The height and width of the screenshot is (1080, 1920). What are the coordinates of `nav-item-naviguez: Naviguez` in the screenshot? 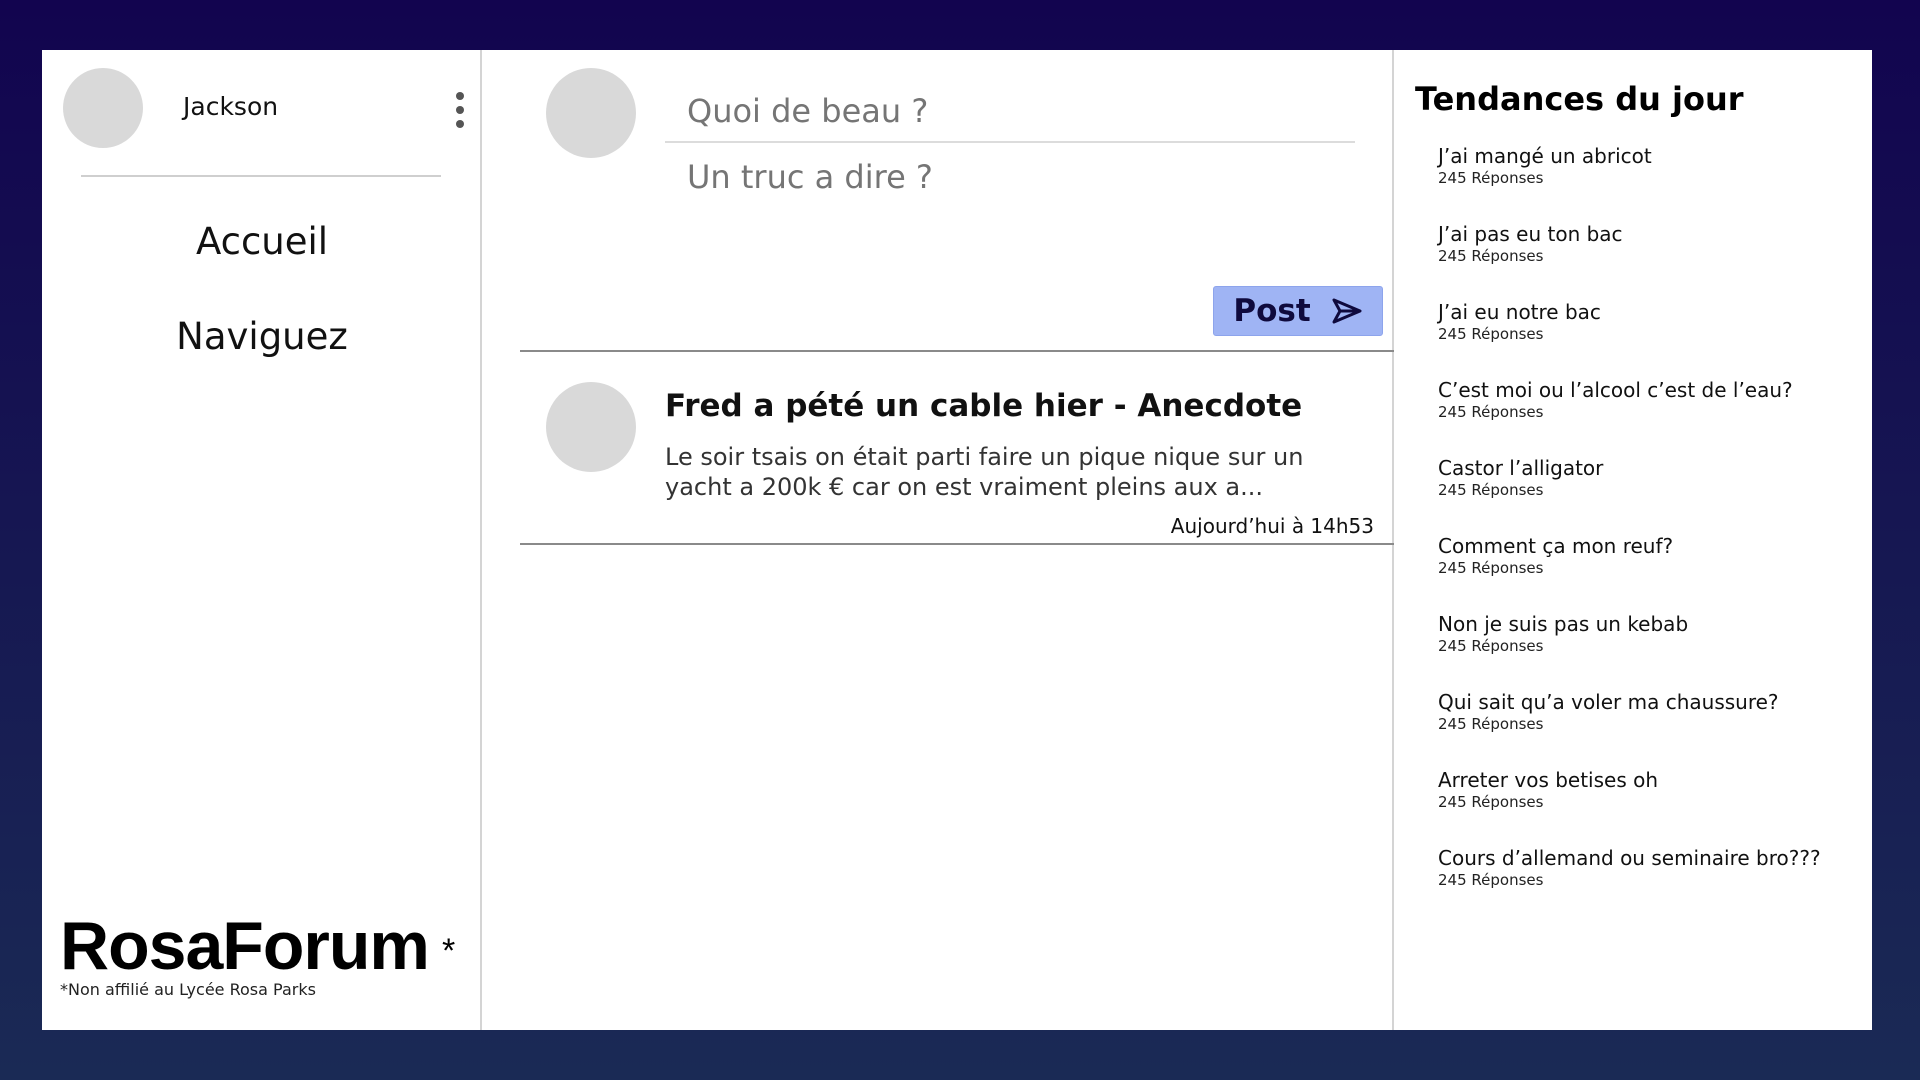 It's located at (262, 336).